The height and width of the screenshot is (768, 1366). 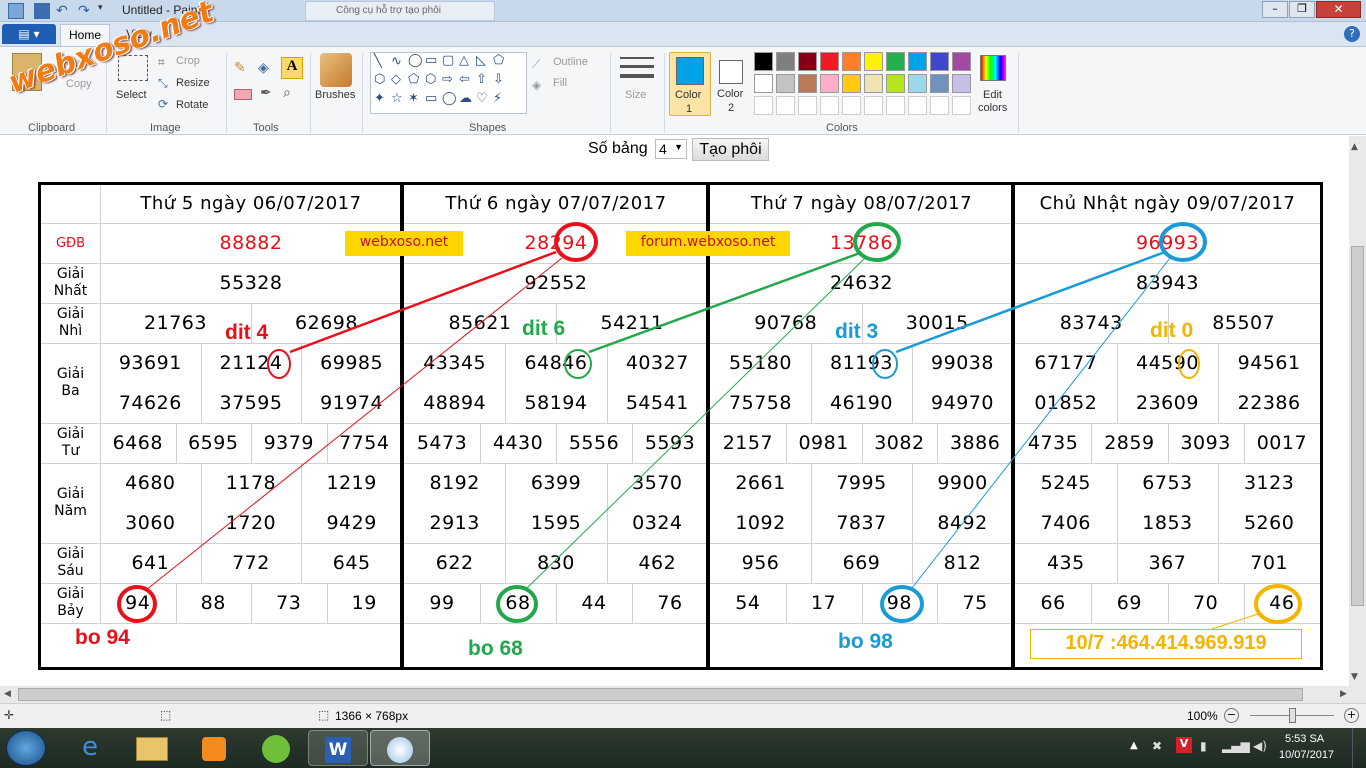 What do you see at coordinates (276, 748) in the screenshot?
I see `coccoc-browser-icon` at bounding box center [276, 748].